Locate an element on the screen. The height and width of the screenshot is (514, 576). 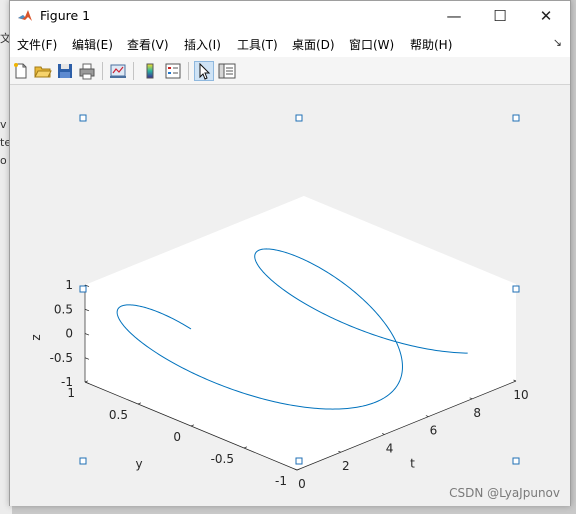
z-tick-label: -0.5 is located at coordinates (61, 358).